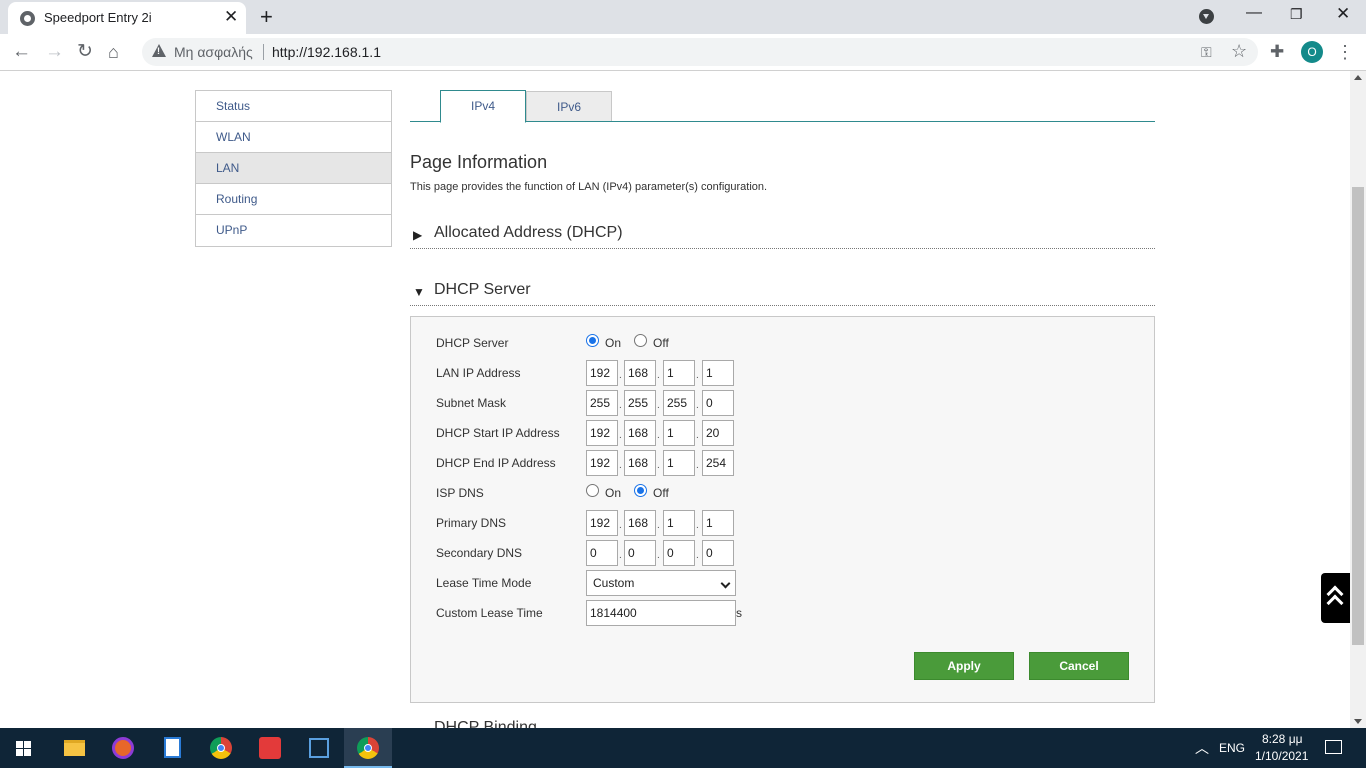 The image size is (1366, 768). Describe the element at coordinates (460, 493) in the screenshot. I see `field-label: ISP DNS` at that location.